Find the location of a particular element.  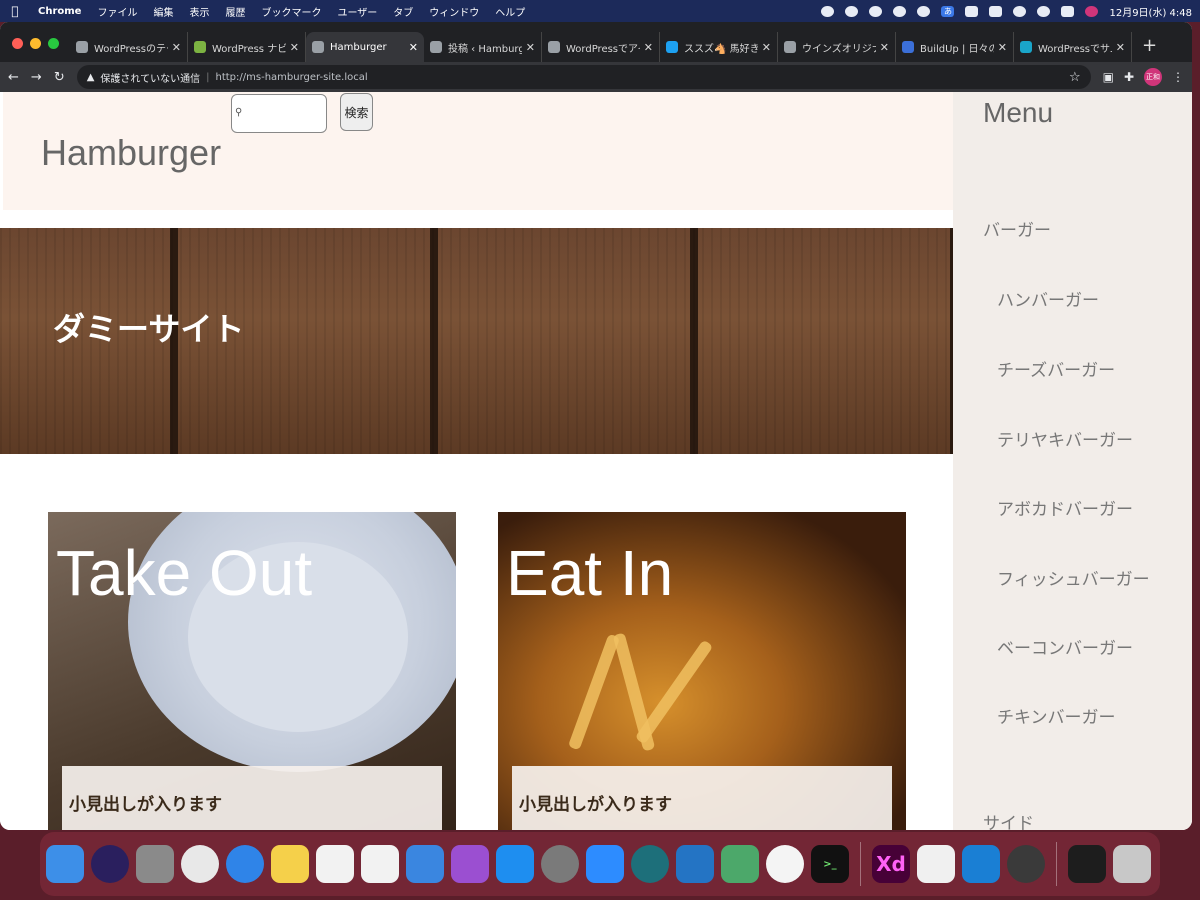

bookmark-star-icon: ☆ is located at coordinates (1075, 77).